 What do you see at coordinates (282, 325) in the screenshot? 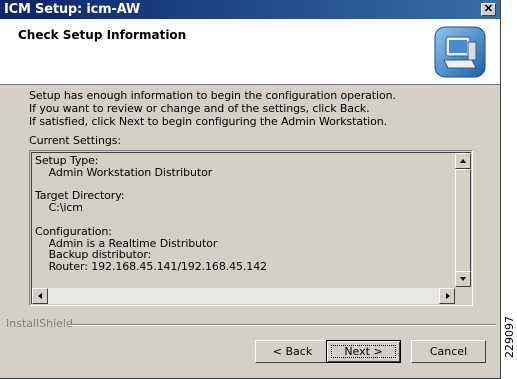
I see `footer-divider` at bounding box center [282, 325].